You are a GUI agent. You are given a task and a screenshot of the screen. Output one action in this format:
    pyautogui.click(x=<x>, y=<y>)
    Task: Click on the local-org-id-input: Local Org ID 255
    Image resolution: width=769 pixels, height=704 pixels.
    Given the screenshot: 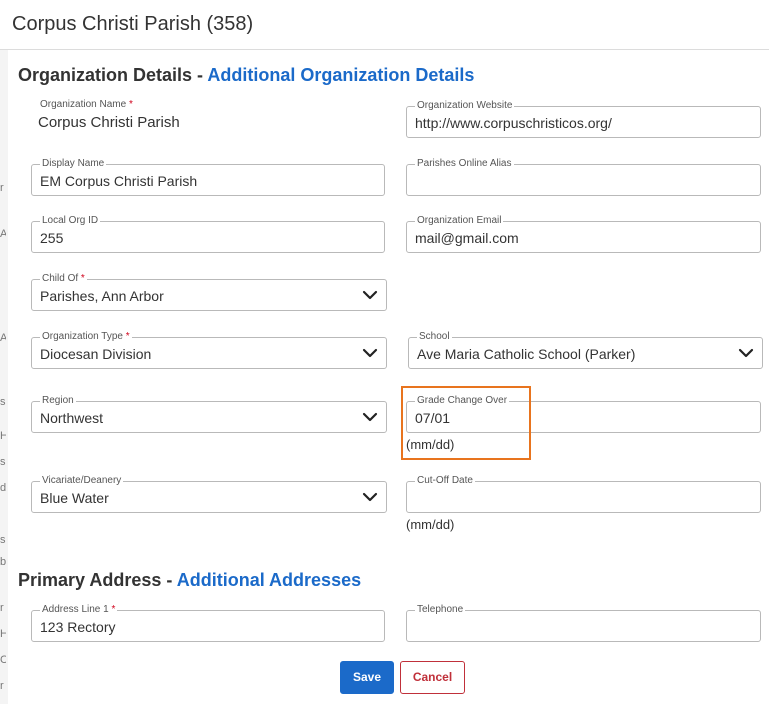 What is the action you would take?
    pyautogui.click(x=208, y=234)
    